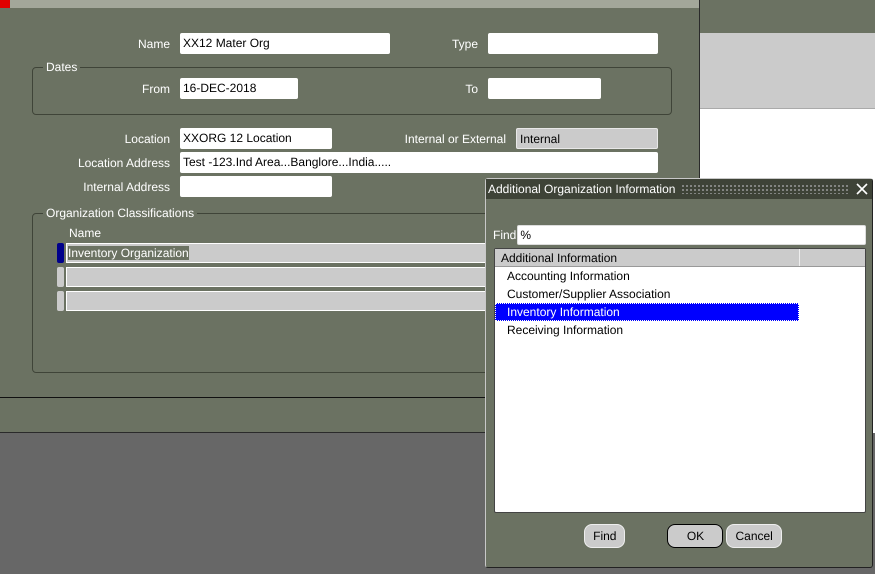 This screenshot has width=875, height=574. What do you see at coordinates (695, 536) in the screenshot?
I see `dialog-button: OK` at bounding box center [695, 536].